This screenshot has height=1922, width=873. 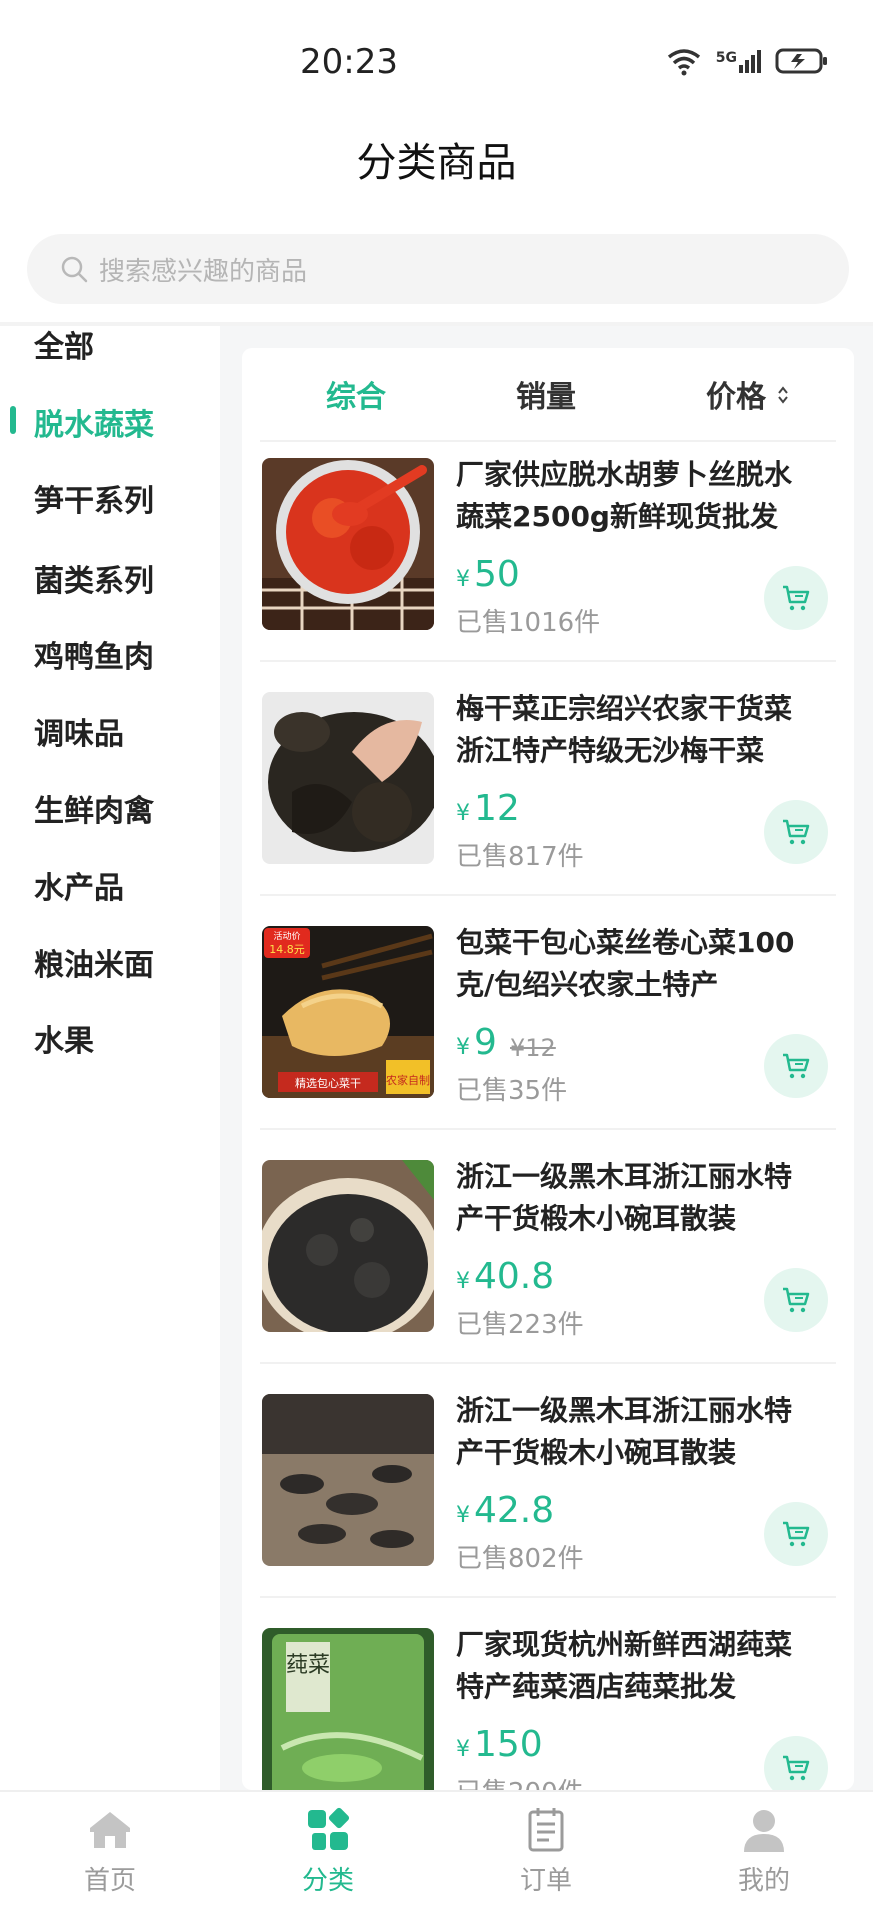 What do you see at coordinates (488, 574) in the screenshot?
I see `product-price: ¥50` at bounding box center [488, 574].